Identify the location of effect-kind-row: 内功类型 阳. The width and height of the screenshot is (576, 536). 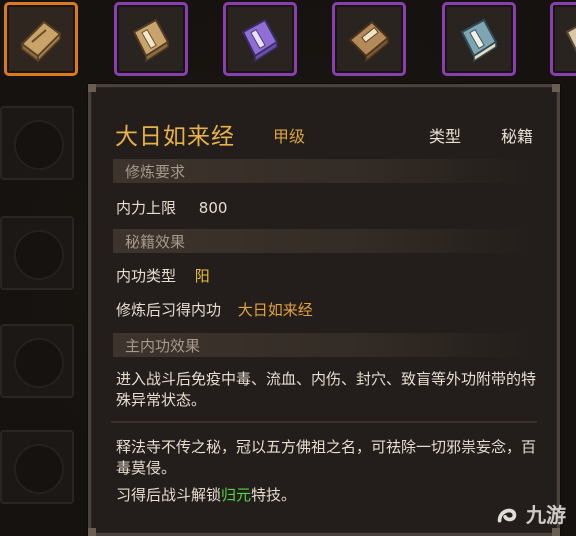
(163, 275).